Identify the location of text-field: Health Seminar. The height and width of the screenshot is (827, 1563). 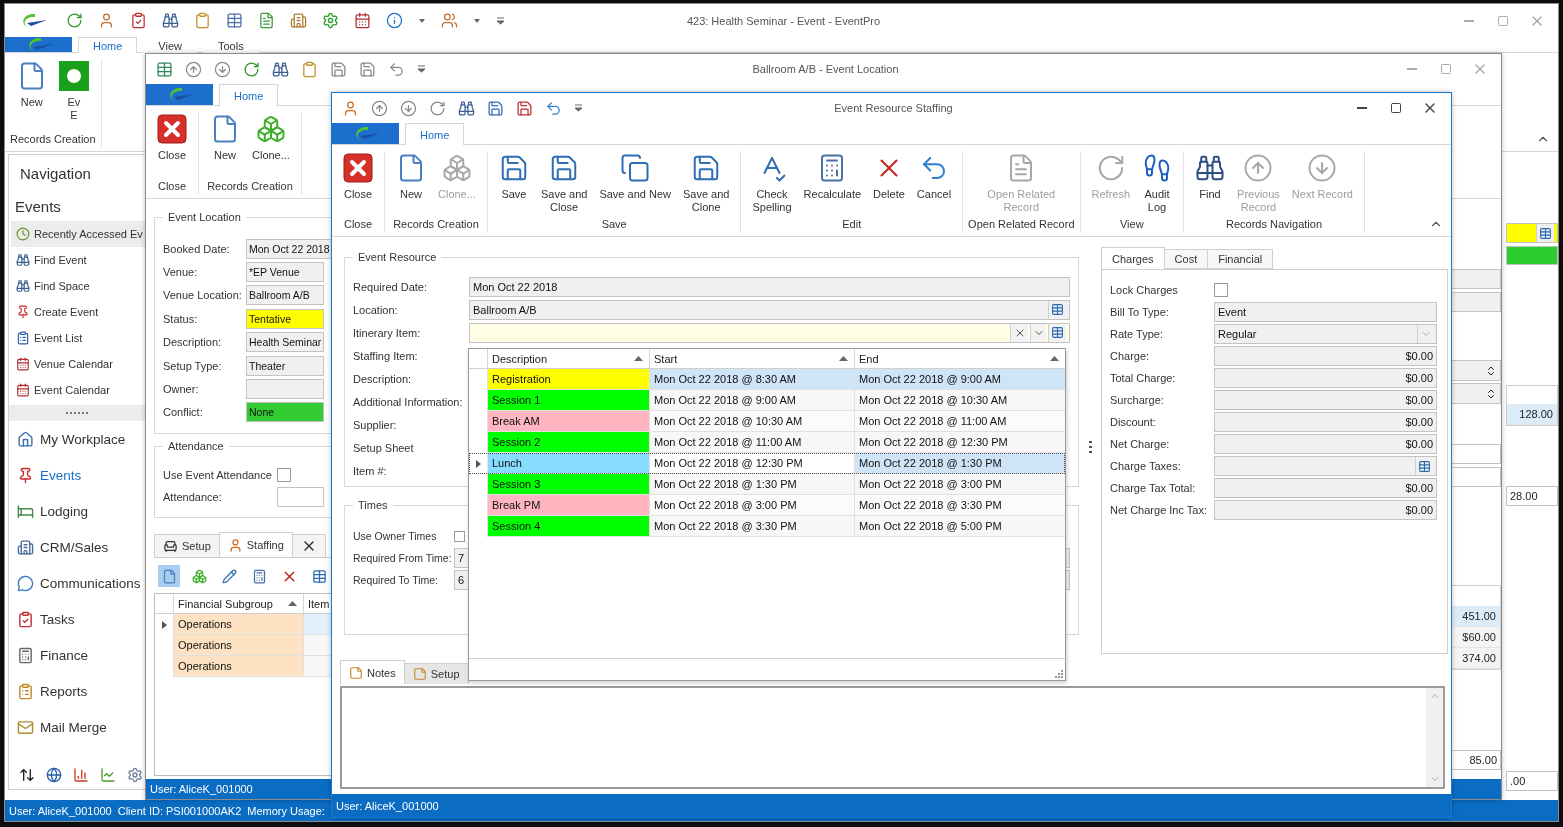
(285, 342).